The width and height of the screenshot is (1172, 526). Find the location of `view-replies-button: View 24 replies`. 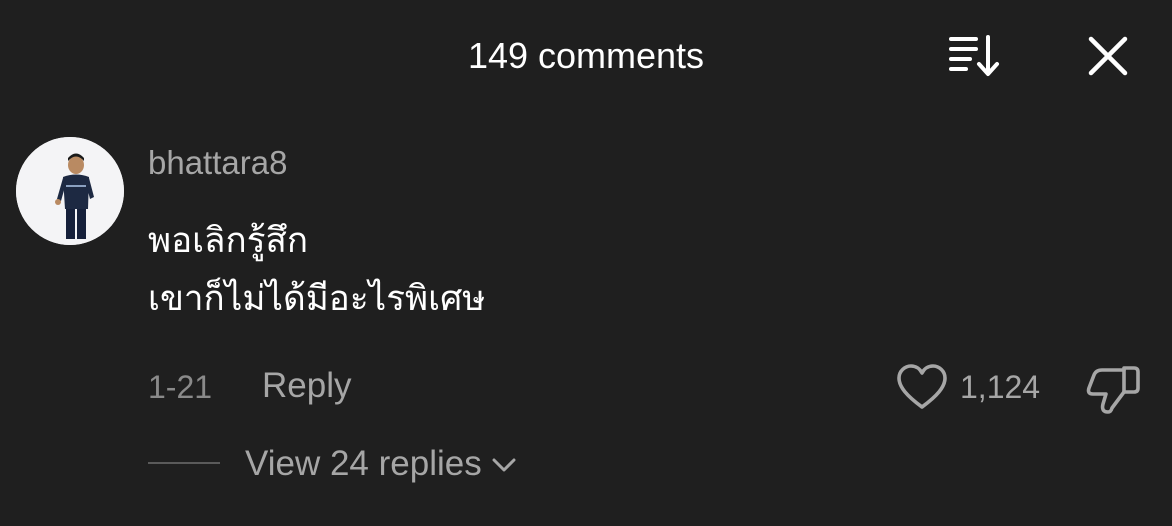

view-replies-button: View 24 replies is located at coordinates (381, 464).